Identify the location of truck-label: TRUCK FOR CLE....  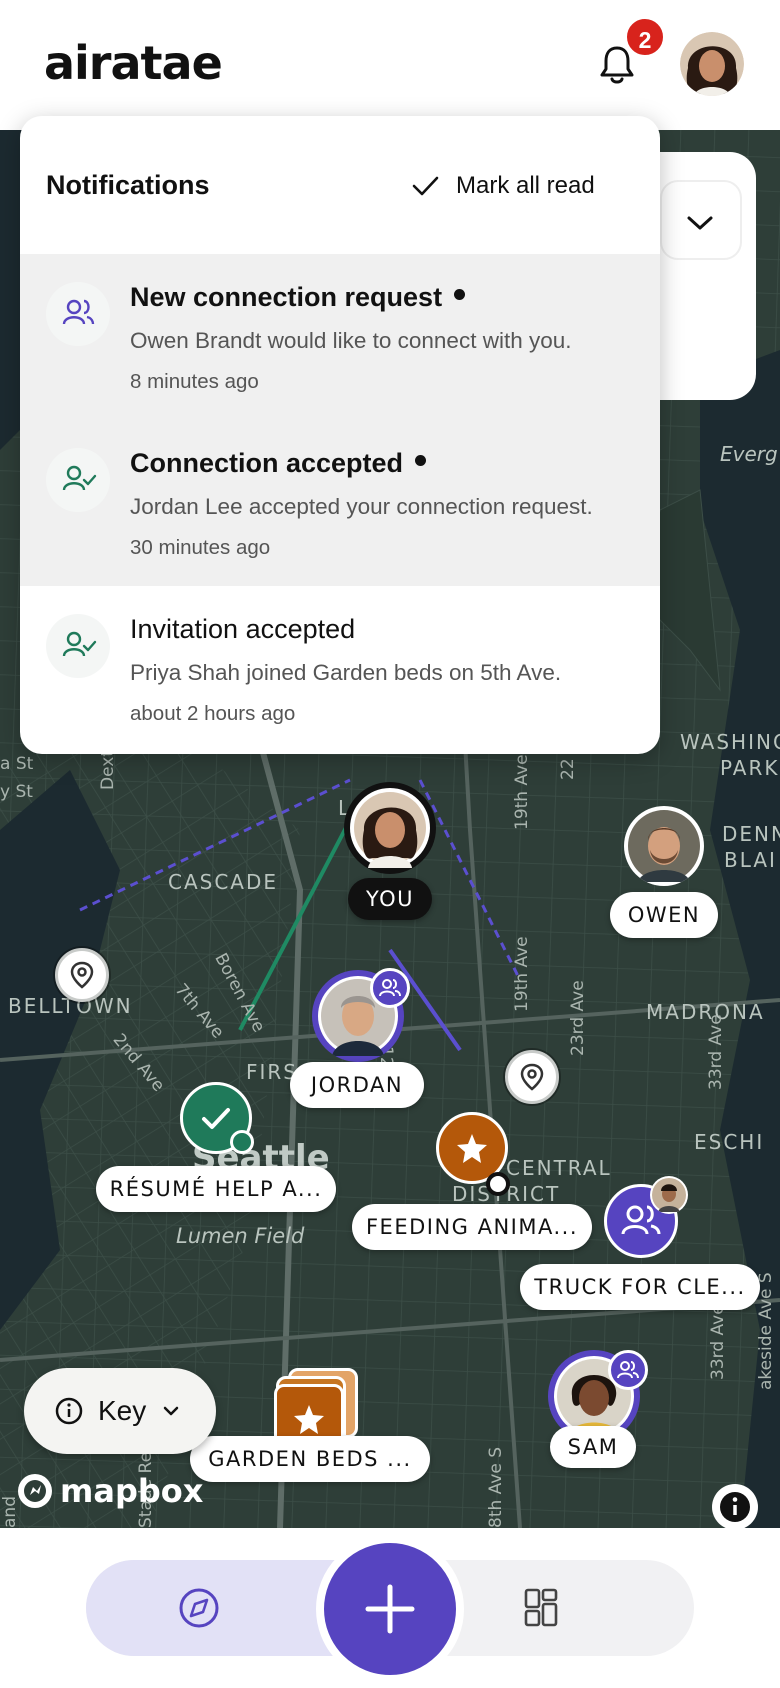
(640, 1287).